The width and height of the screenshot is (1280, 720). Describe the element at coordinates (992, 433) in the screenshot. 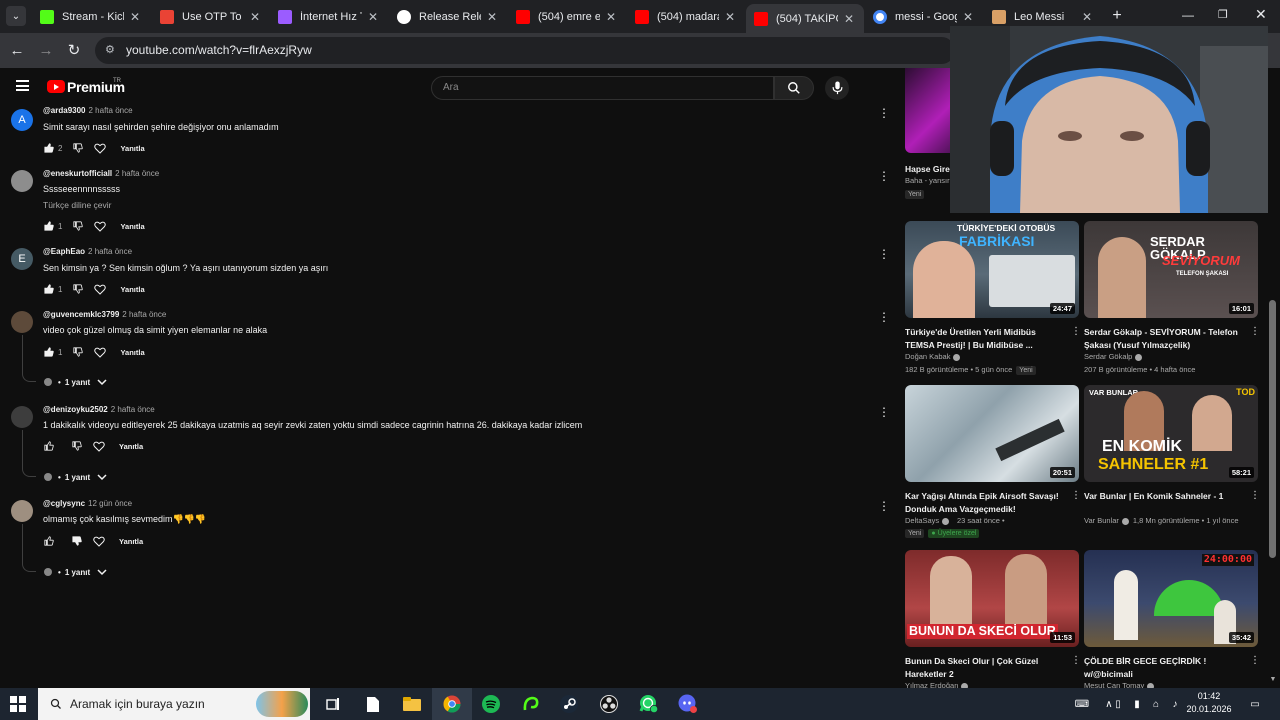

I see `video-thumbnail: 20:51` at that location.